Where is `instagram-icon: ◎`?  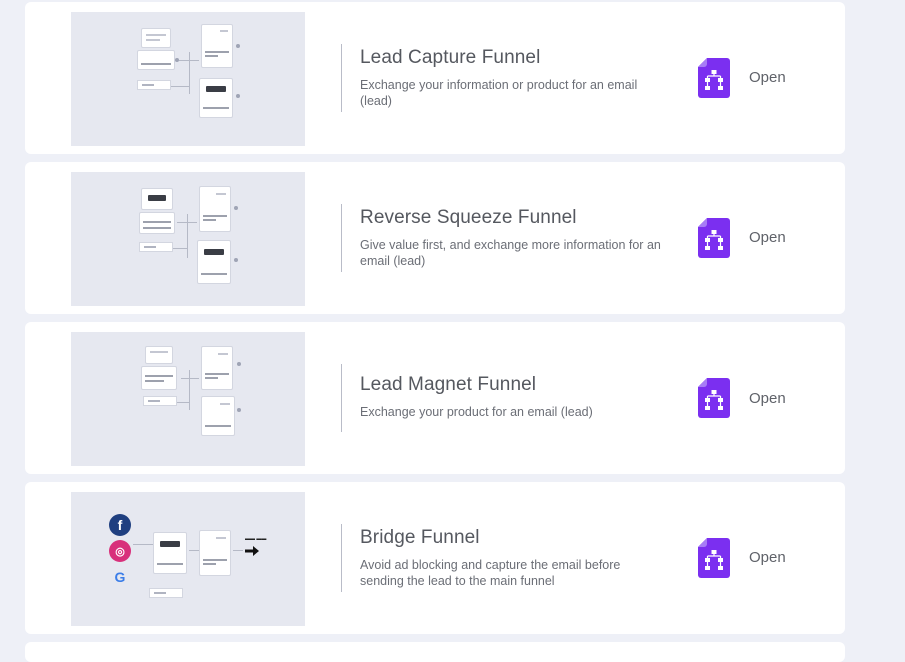 instagram-icon: ◎ is located at coordinates (120, 551).